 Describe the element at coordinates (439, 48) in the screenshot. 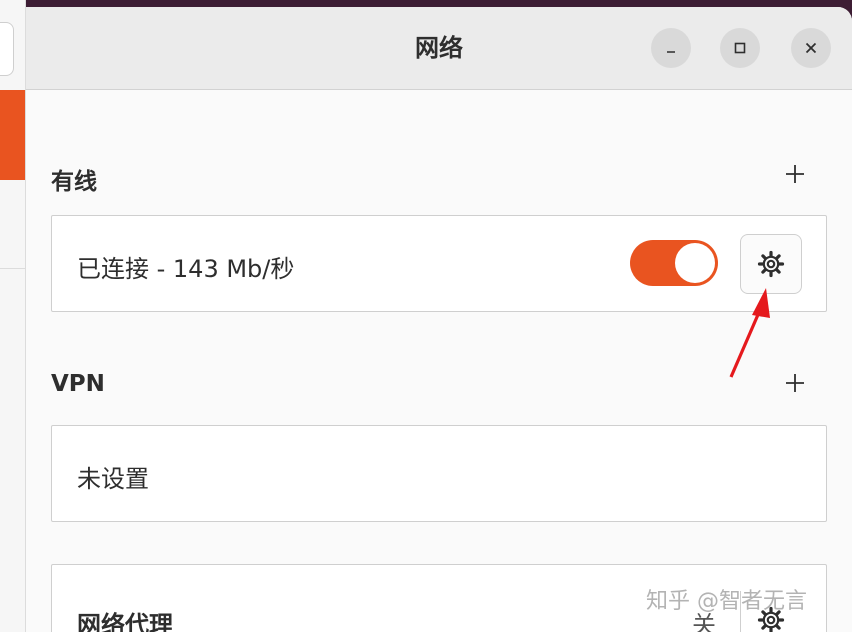

I see `header-bar: 网络` at that location.